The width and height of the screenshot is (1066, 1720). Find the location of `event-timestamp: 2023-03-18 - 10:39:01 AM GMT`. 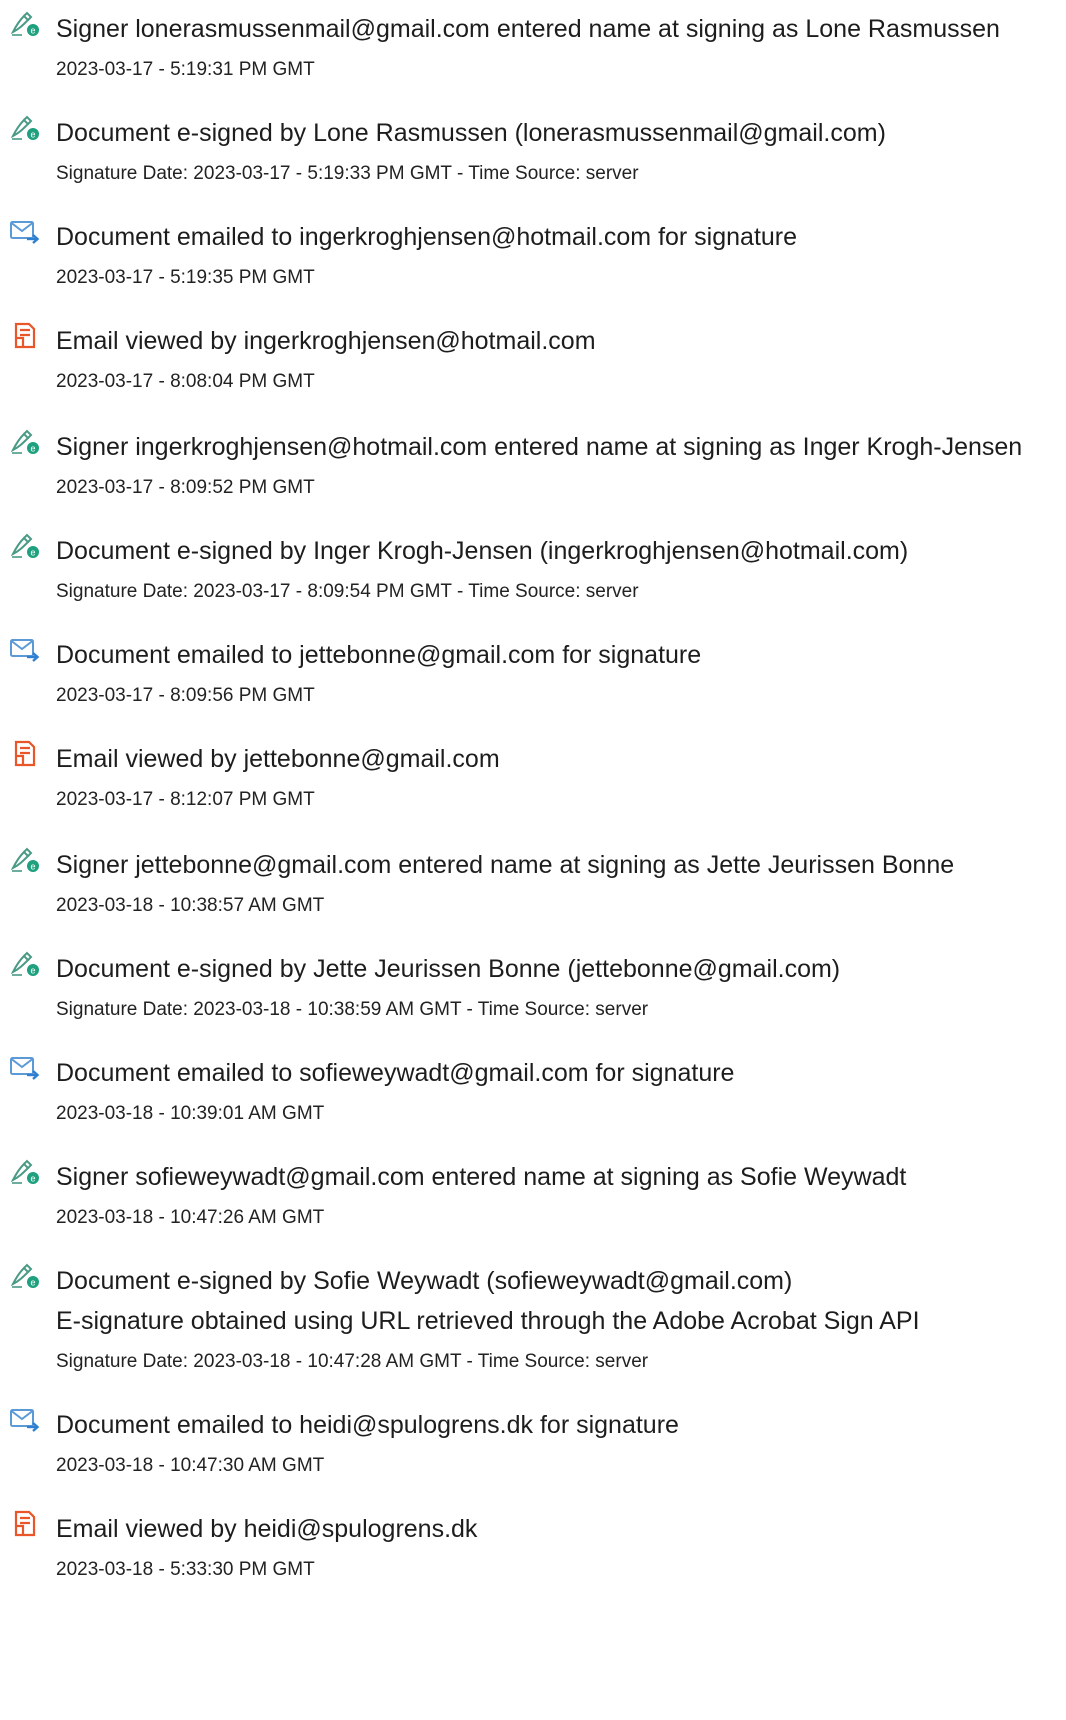

event-timestamp: 2023-03-18 - 10:39:01 AM GMT is located at coordinates (190, 1113).